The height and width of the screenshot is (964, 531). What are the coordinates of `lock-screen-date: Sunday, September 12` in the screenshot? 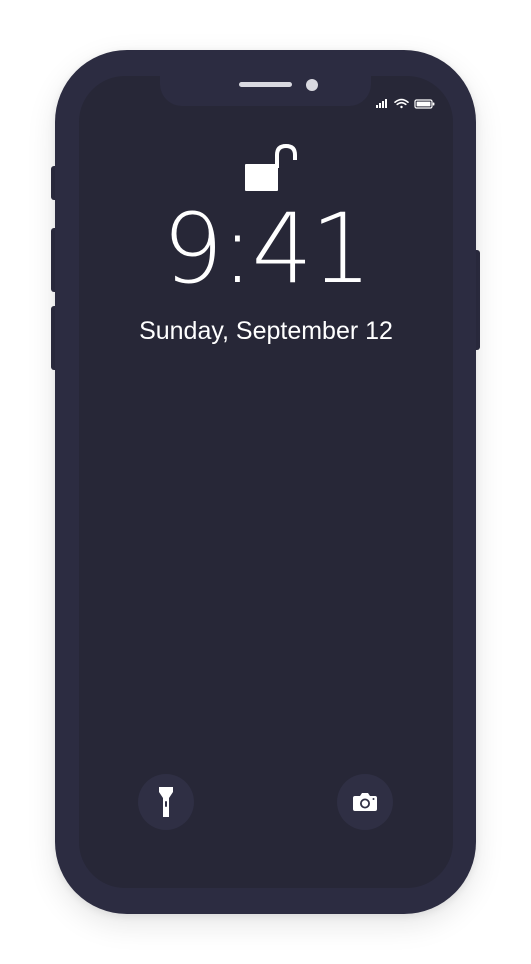 It's located at (266, 331).